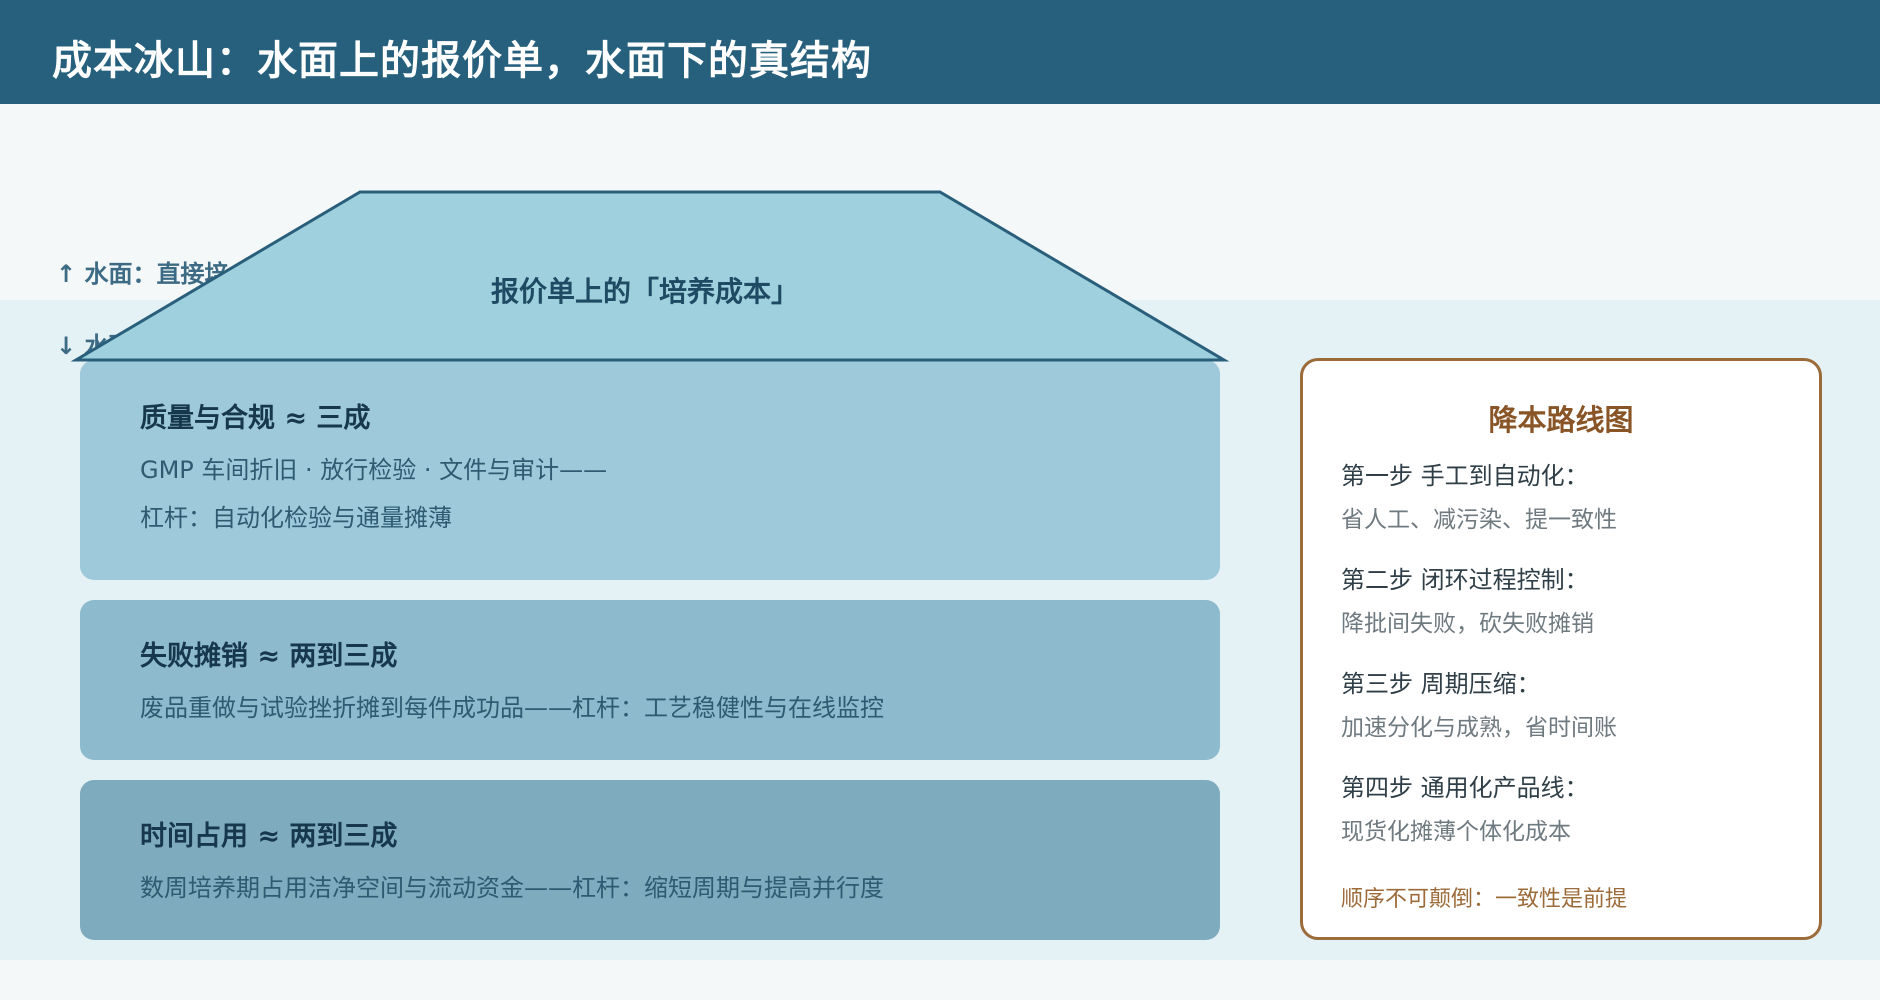  What do you see at coordinates (374, 470) in the screenshot?
I see `cost-block-detail: GMP 车间折旧 · 放行检验 · 文件与审计——` at bounding box center [374, 470].